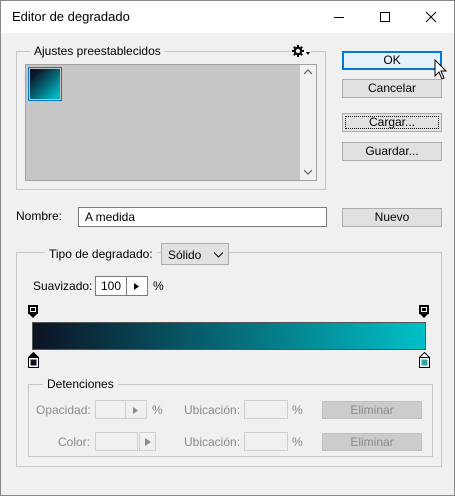  I want to click on opacity-stop-right, so click(424, 312).